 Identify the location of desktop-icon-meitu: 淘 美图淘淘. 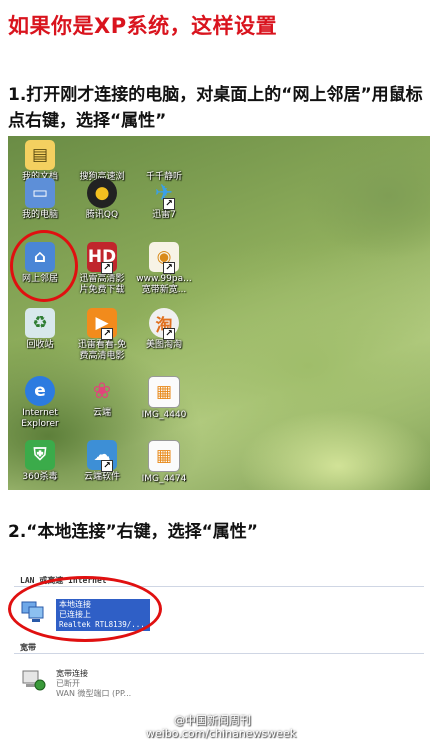
(164, 329).